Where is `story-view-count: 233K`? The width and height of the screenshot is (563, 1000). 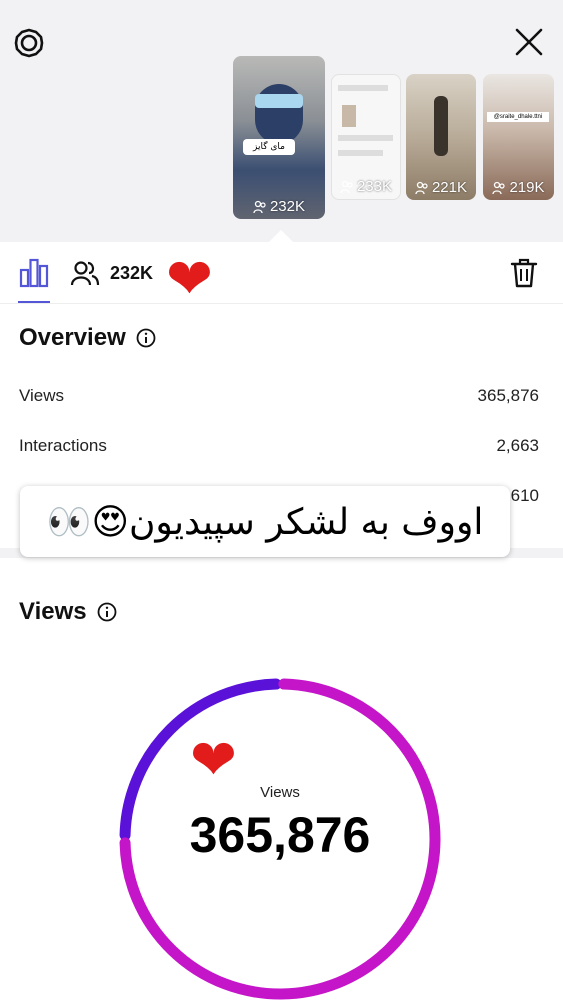
story-view-count: 233K is located at coordinates (366, 186).